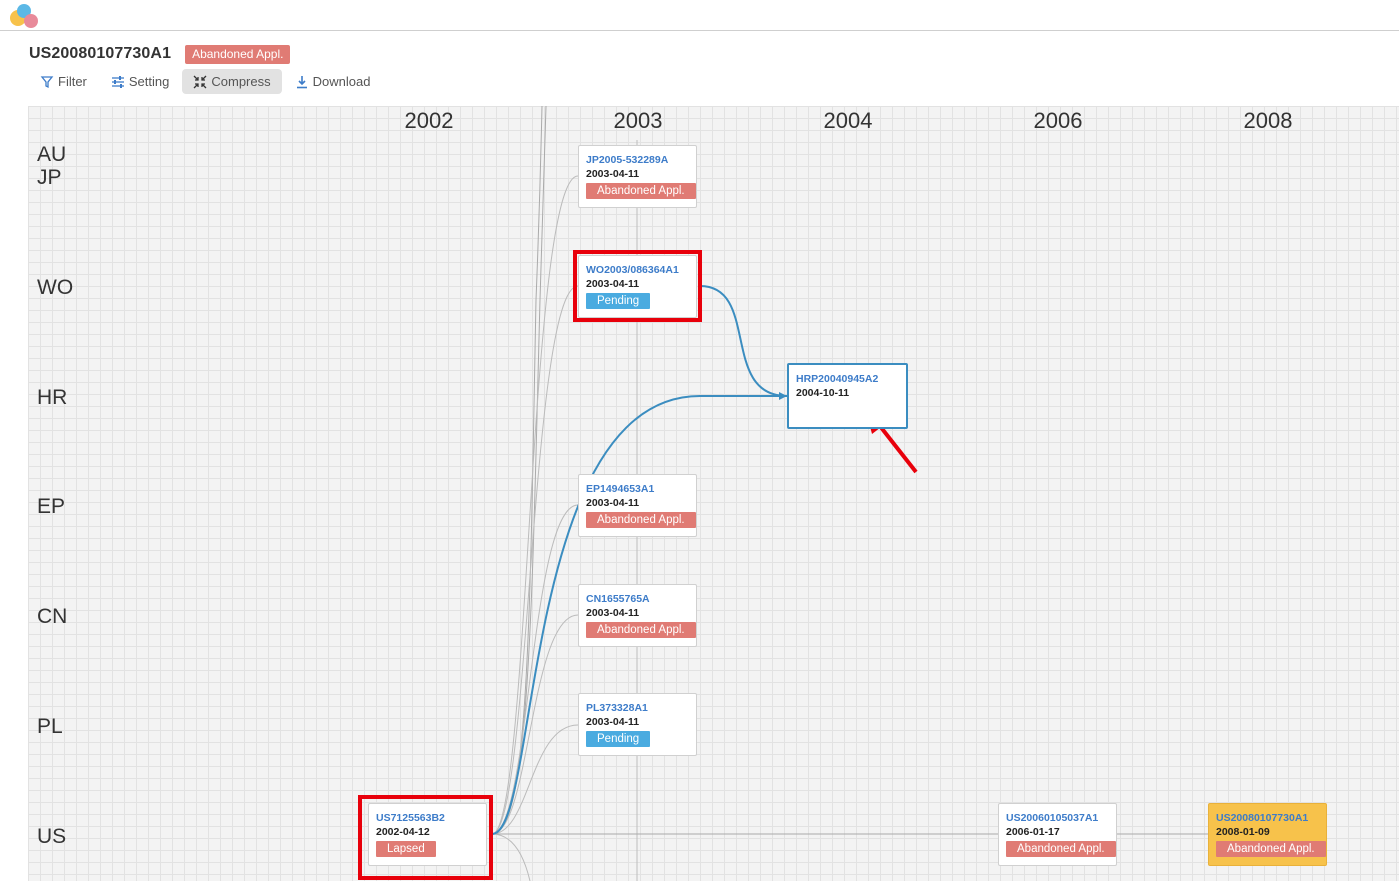 This screenshot has height=881, width=1399. Describe the element at coordinates (51, 506) in the screenshot. I see `country-label-ep: EP` at that location.